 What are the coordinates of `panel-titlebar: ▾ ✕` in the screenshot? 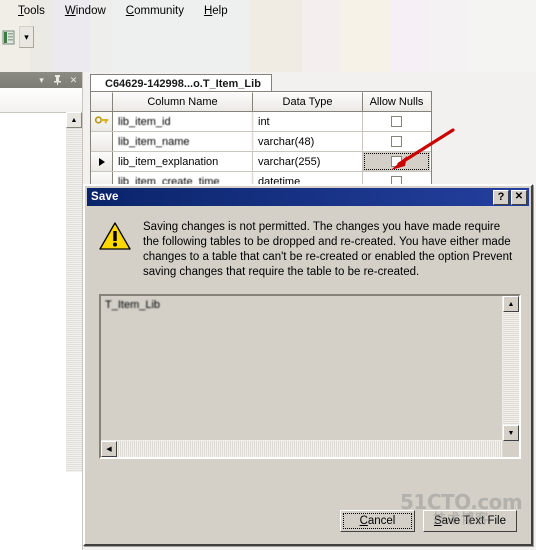 It's located at (41, 80).